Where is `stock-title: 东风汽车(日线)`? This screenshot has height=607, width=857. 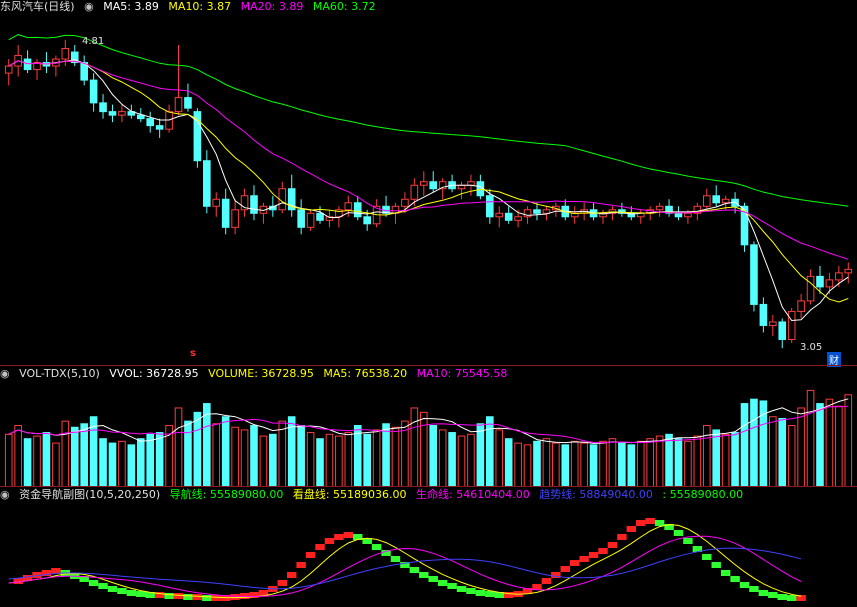
stock-title: 东风汽车(日线) is located at coordinates (37, 6).